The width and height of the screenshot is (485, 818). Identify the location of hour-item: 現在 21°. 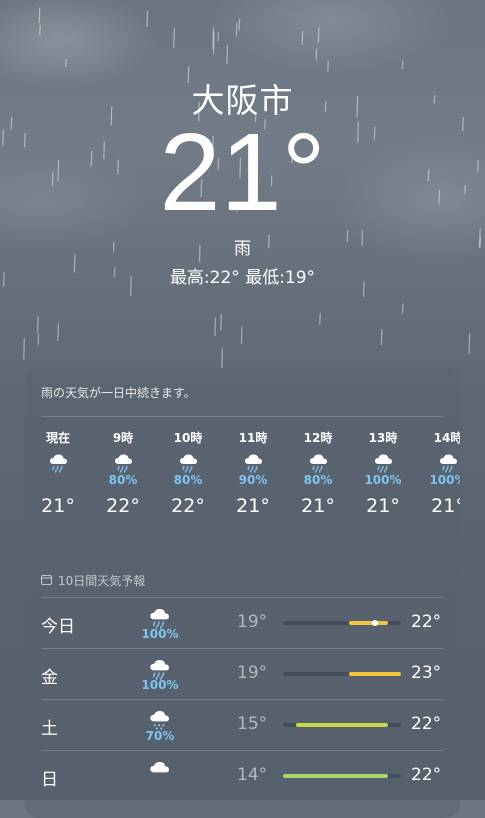
(58, 473).